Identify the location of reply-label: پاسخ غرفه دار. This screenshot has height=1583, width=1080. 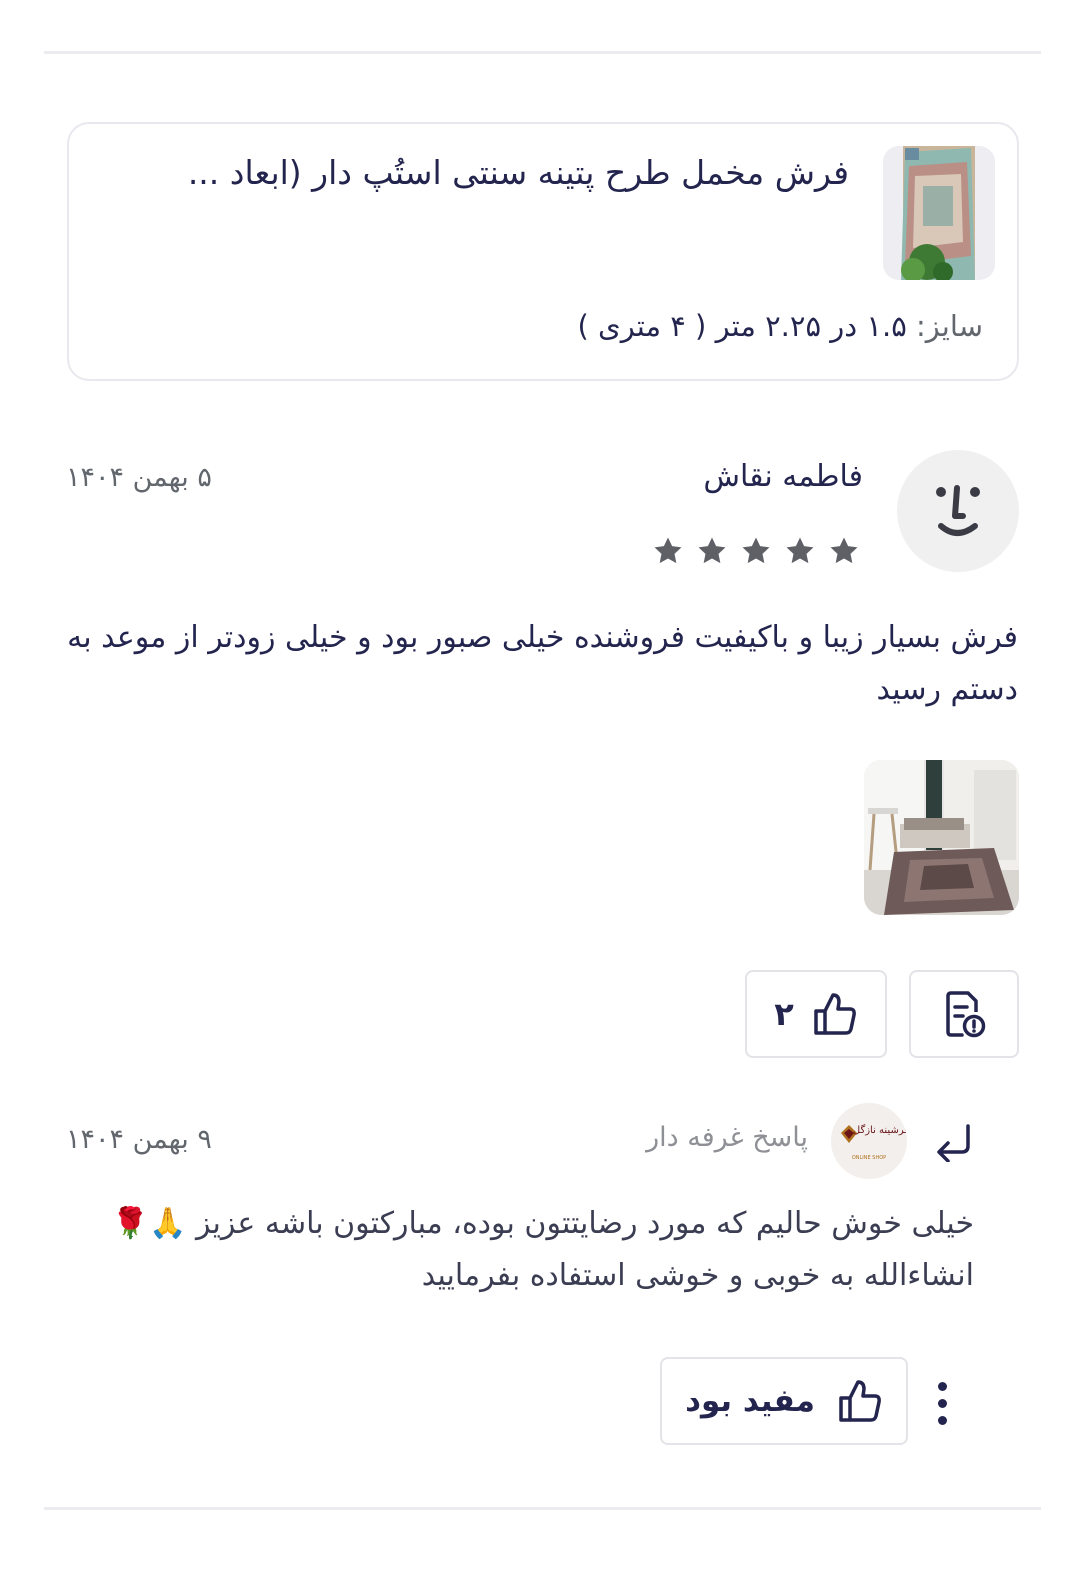
(727, 1137).